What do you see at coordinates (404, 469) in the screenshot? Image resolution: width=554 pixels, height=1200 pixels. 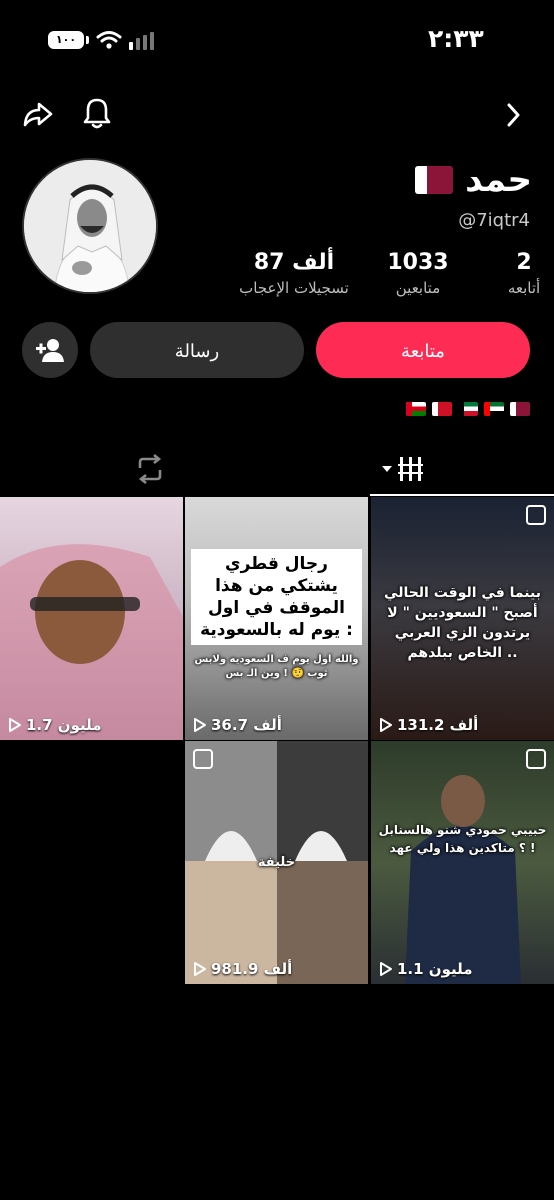 I see `tab-videos-grid` at bounding box center [404, 469].